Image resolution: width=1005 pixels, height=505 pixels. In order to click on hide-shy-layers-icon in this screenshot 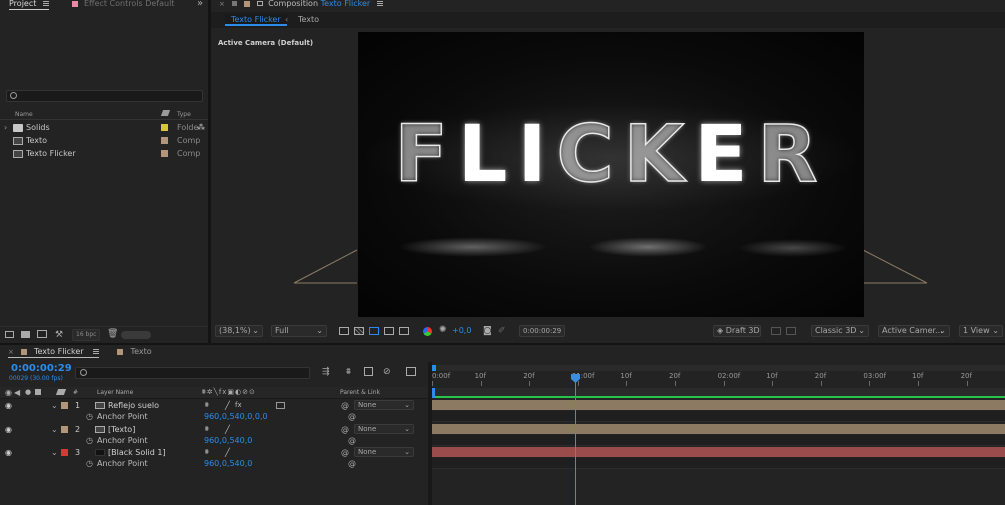, I will do `click(368, 371)`.